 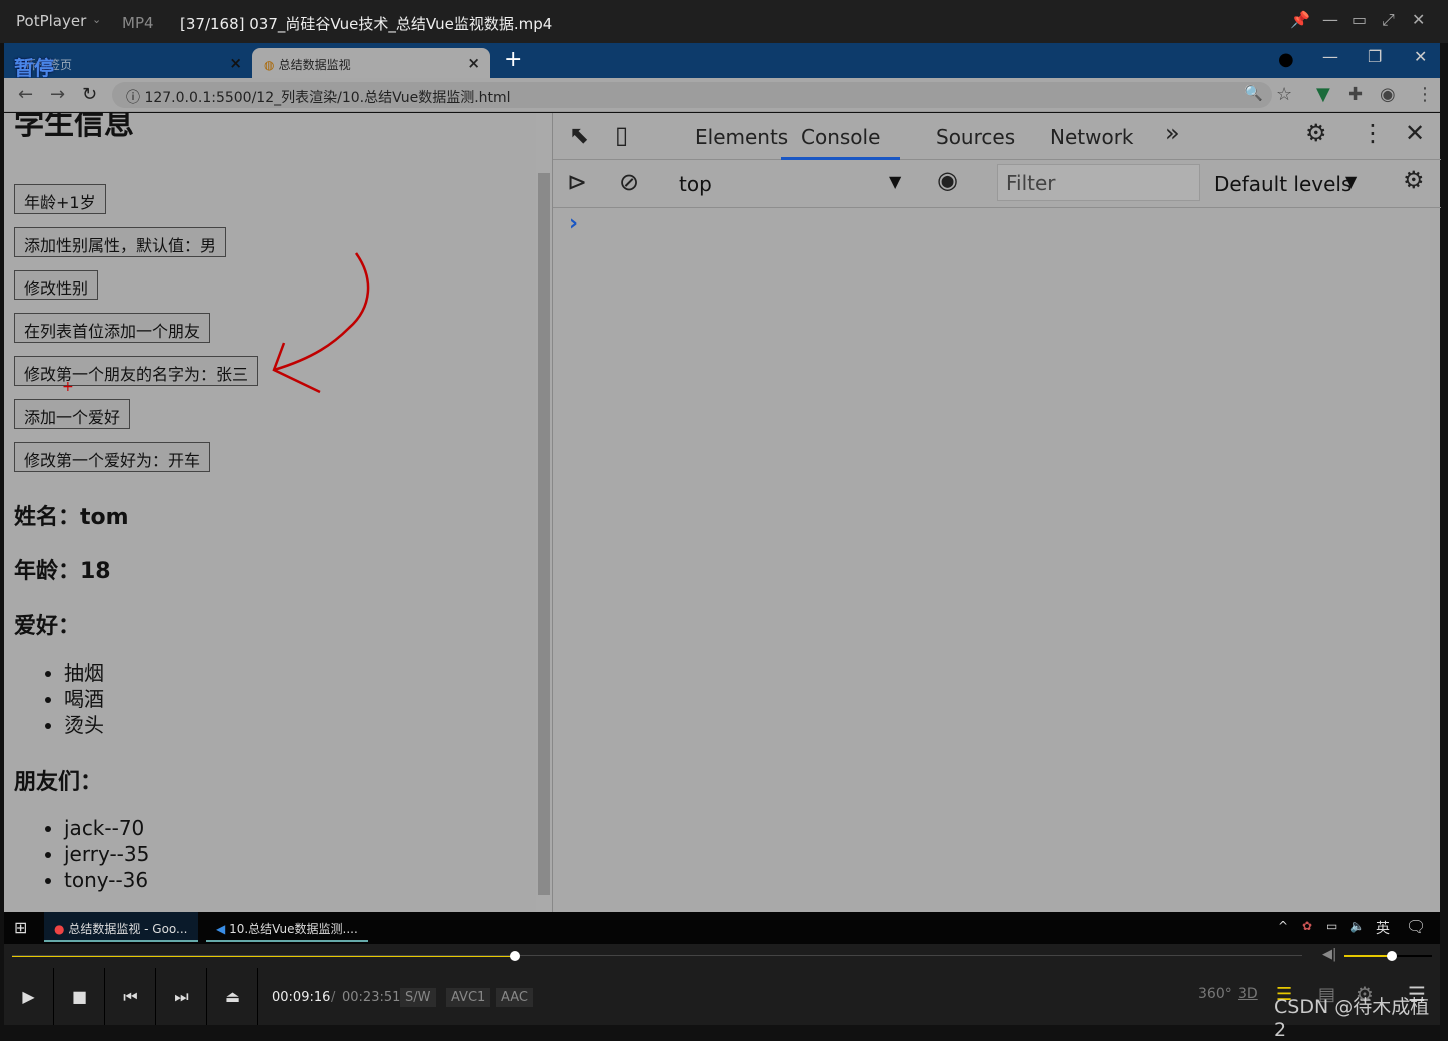 What do you see at coordinates (1383, 928) in the screenshot?
I see `ime-indicator: 英` at bounding box center [1383, 928].